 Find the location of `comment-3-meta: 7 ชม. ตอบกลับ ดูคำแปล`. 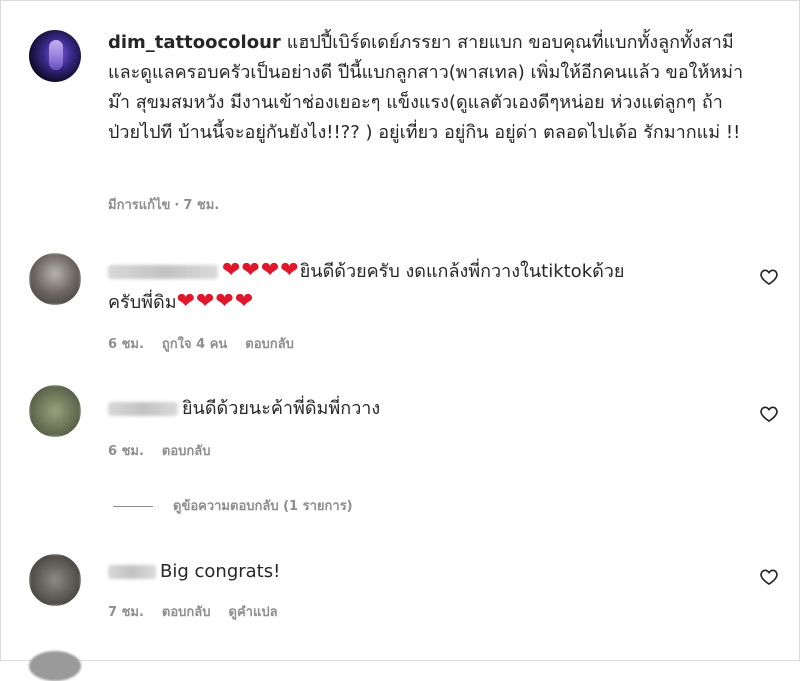

comment-3-meta: 7 ชม. ตอบกลับ ดูคำแปล is located at coordinates (202, 611).